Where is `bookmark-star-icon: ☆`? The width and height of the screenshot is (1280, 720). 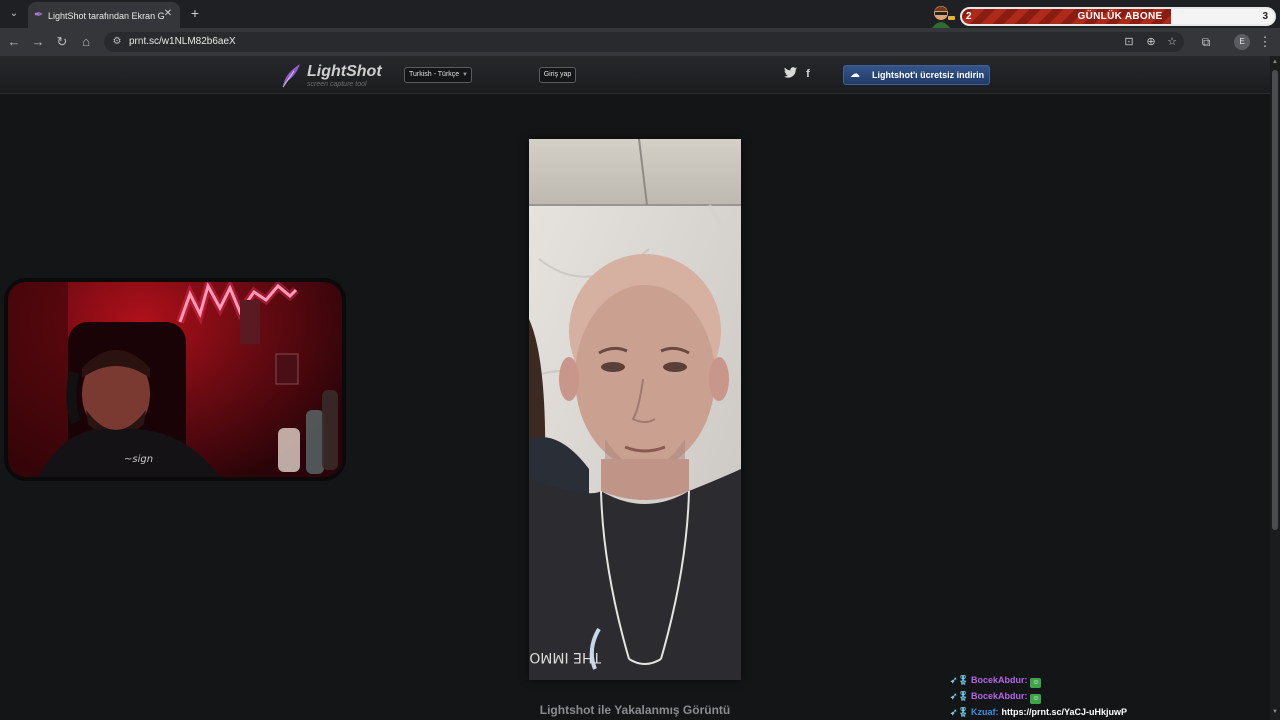 bookmark-star-icon: ☆ is located at coordinates (1172, 42).